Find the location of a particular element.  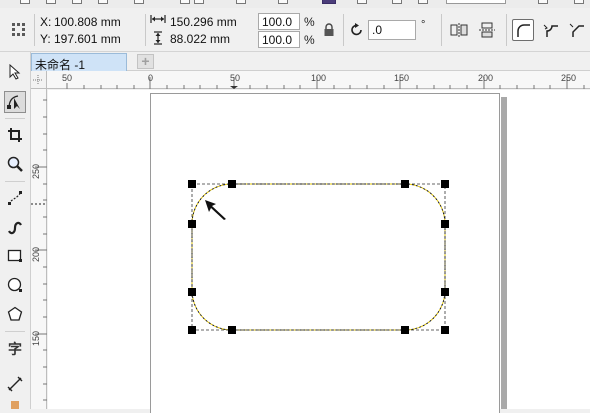

ruler-origin is located at coordinates (39, 80).